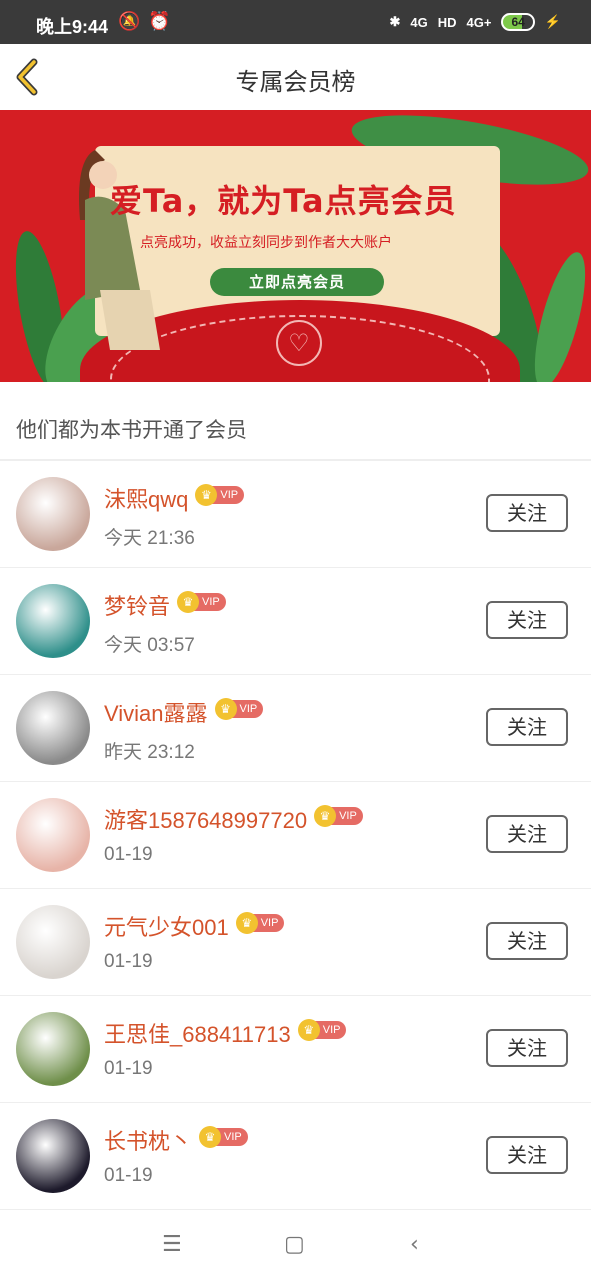 The width and height of the screenshot is (591, 1280). What do you see at coordinates (295, 22) in the screenshot?
I see `status-bar: 晚上9:44 🔕 ⏰ ✱ 4G HD 4G+ 64 ⚡` at bounding box center [295, 22].